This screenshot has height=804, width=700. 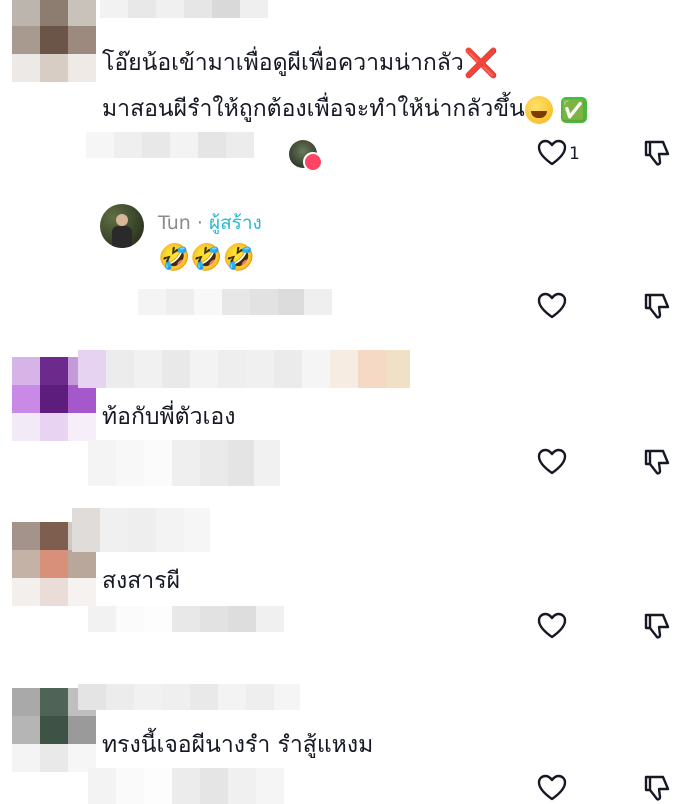 I want to click on comment-text: โอ๊ยน้อเข้ามาเพื่อดูผีเพื่อความน่ากลัว❌, so click(x=300, y=63).